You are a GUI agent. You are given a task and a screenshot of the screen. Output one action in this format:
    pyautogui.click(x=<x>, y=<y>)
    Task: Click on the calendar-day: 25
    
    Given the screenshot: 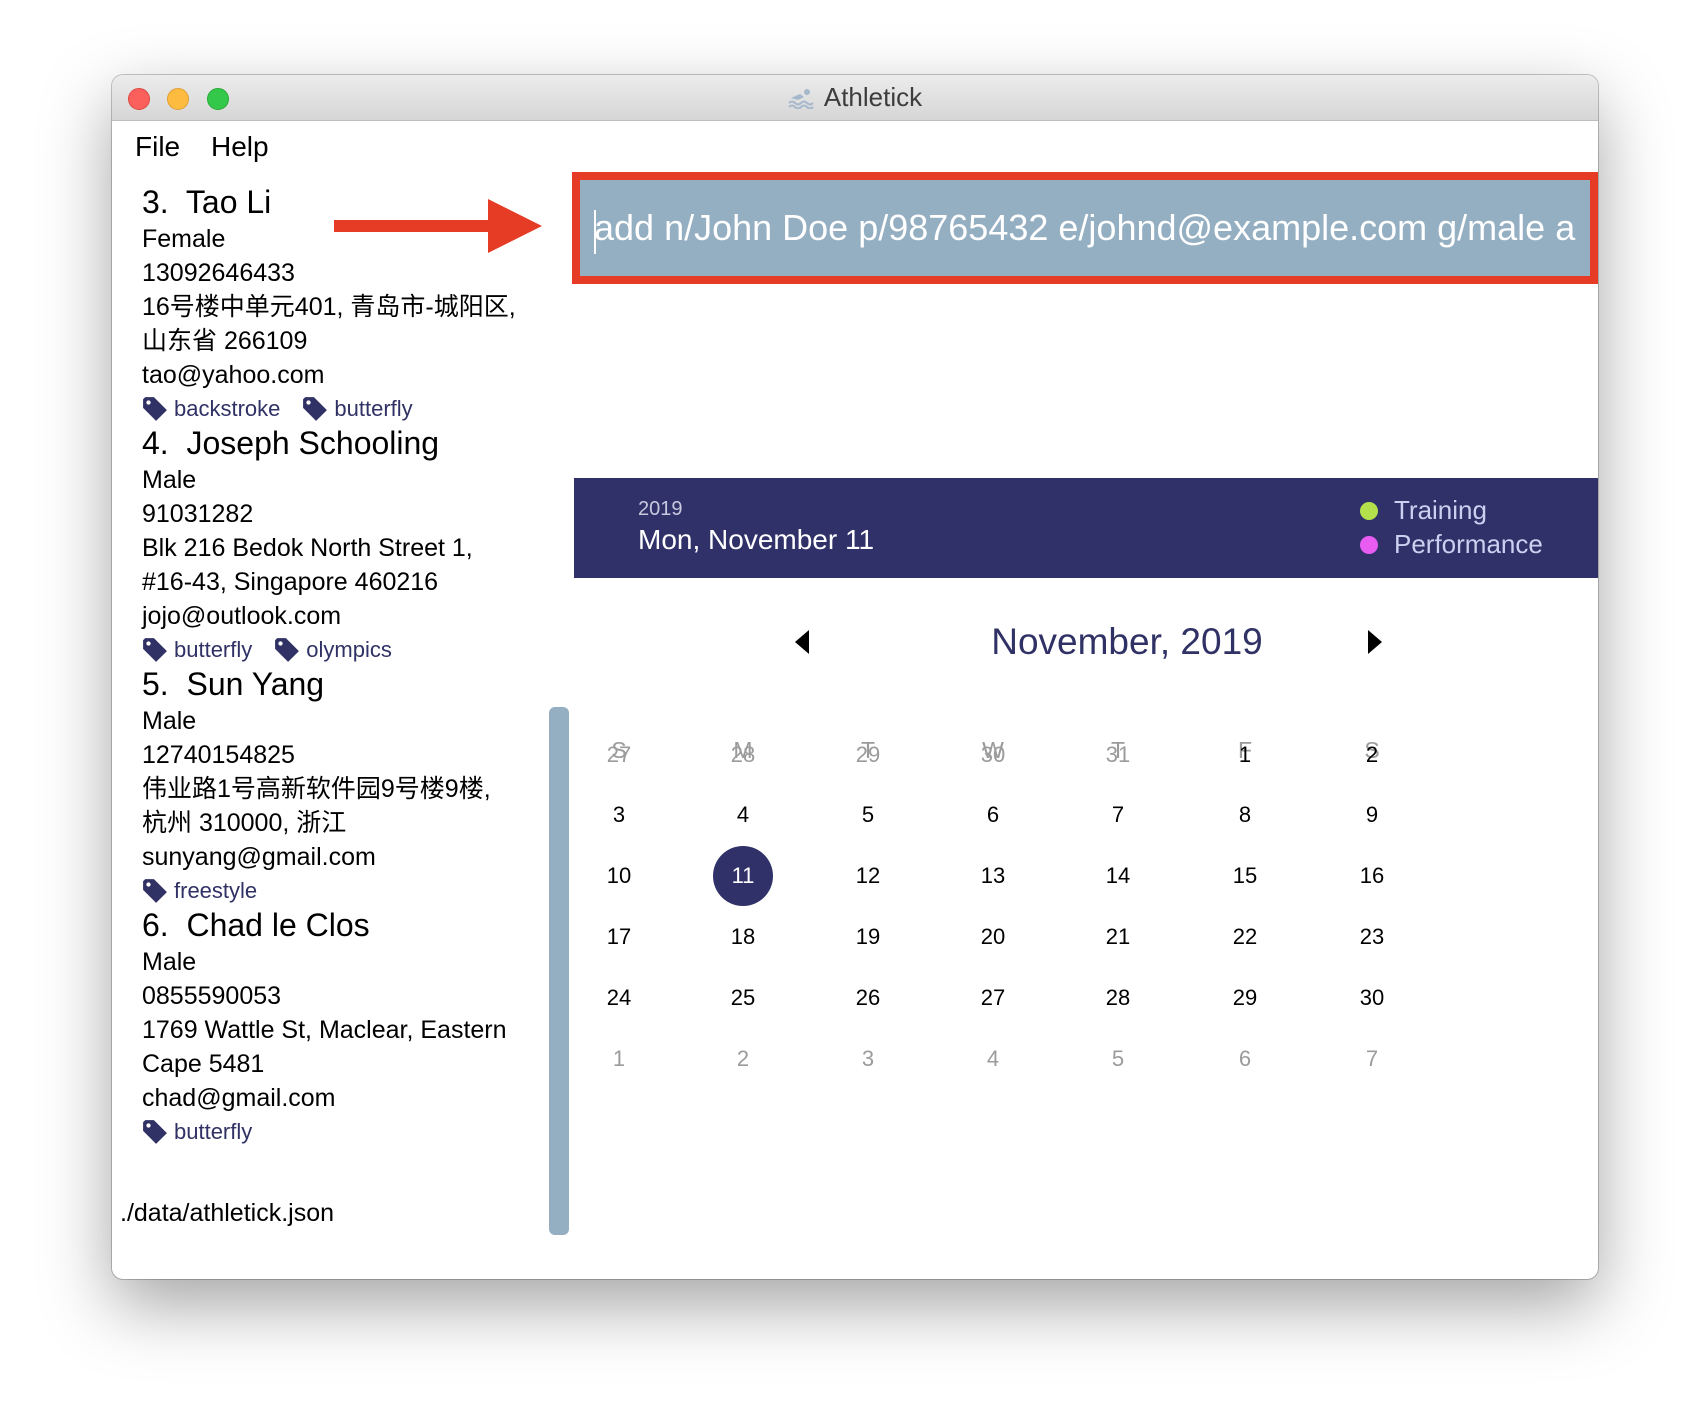 What is the action you would take?
    pyautogui.click(x=743, y=998)
    